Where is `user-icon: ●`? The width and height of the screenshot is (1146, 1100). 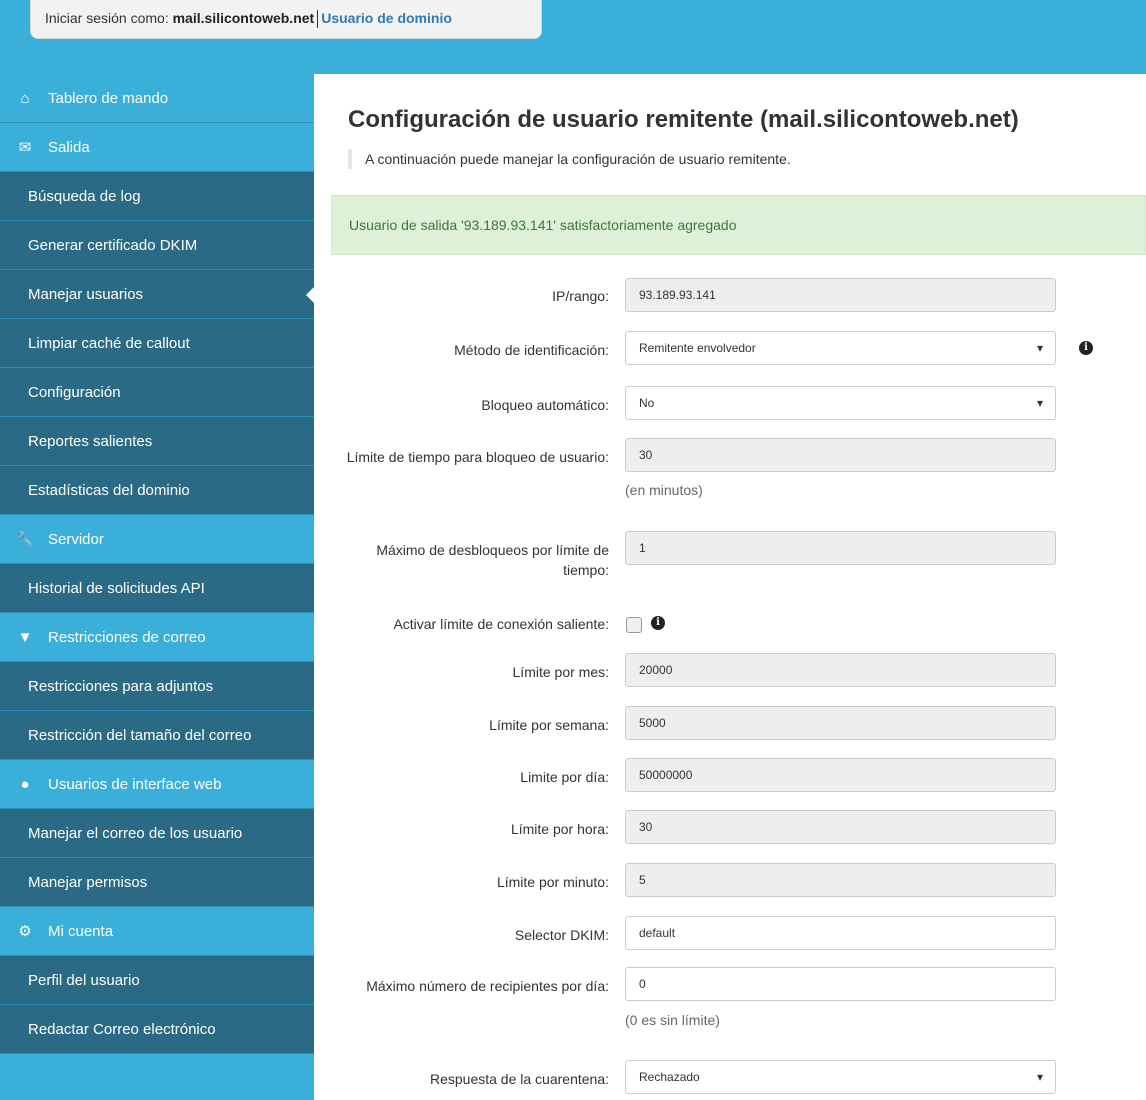 user-icon: ● is located at coordinates (25, 784).